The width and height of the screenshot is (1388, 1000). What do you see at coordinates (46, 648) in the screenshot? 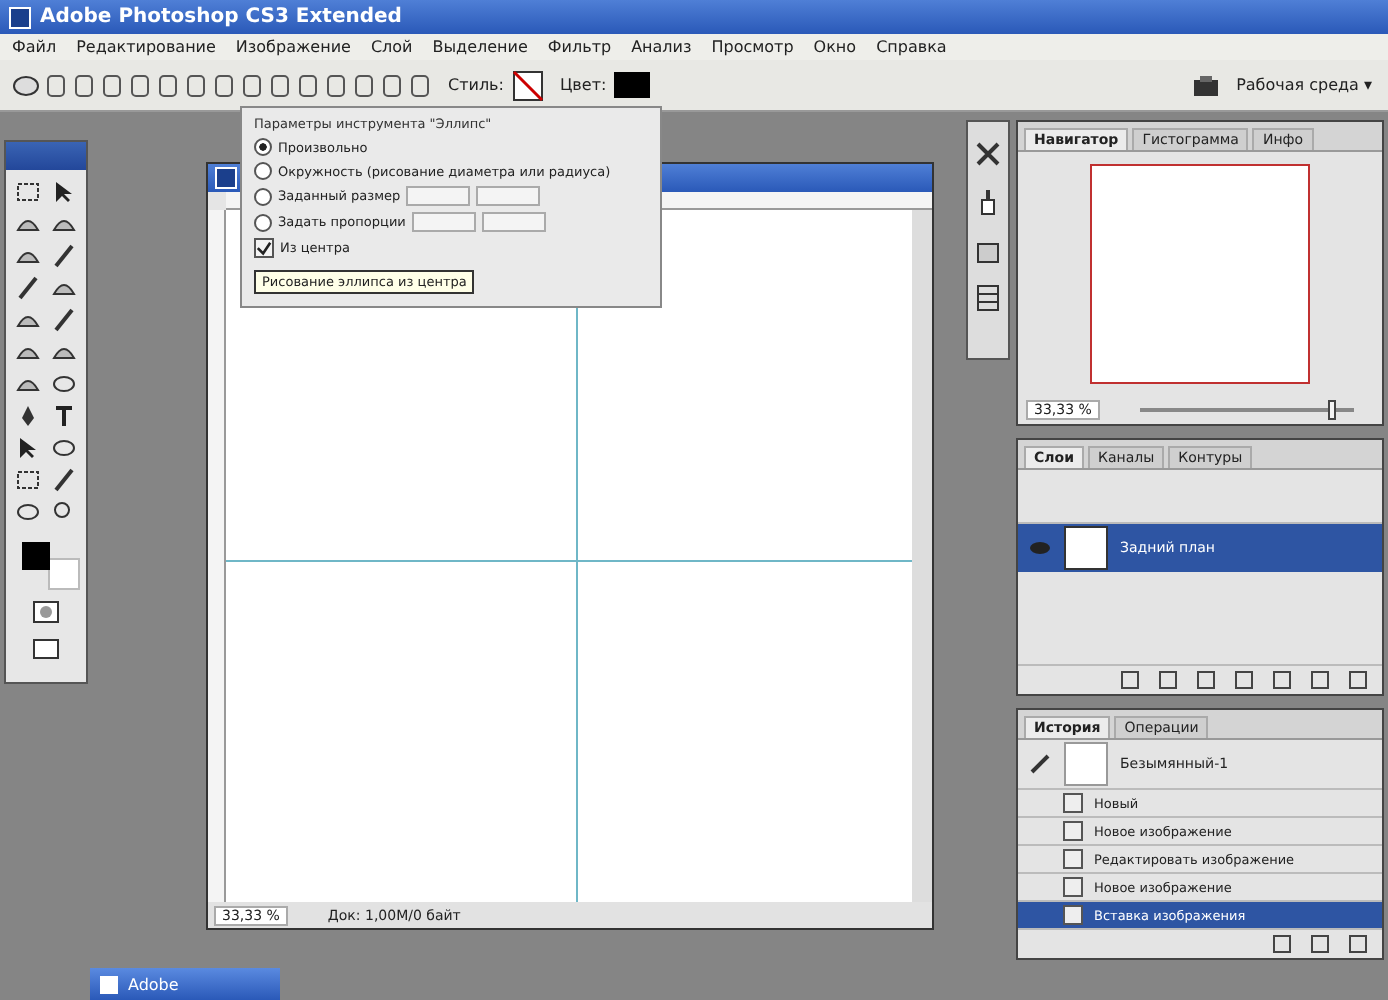
I see `screen-mode-icon` at bounding box center [46, 648].